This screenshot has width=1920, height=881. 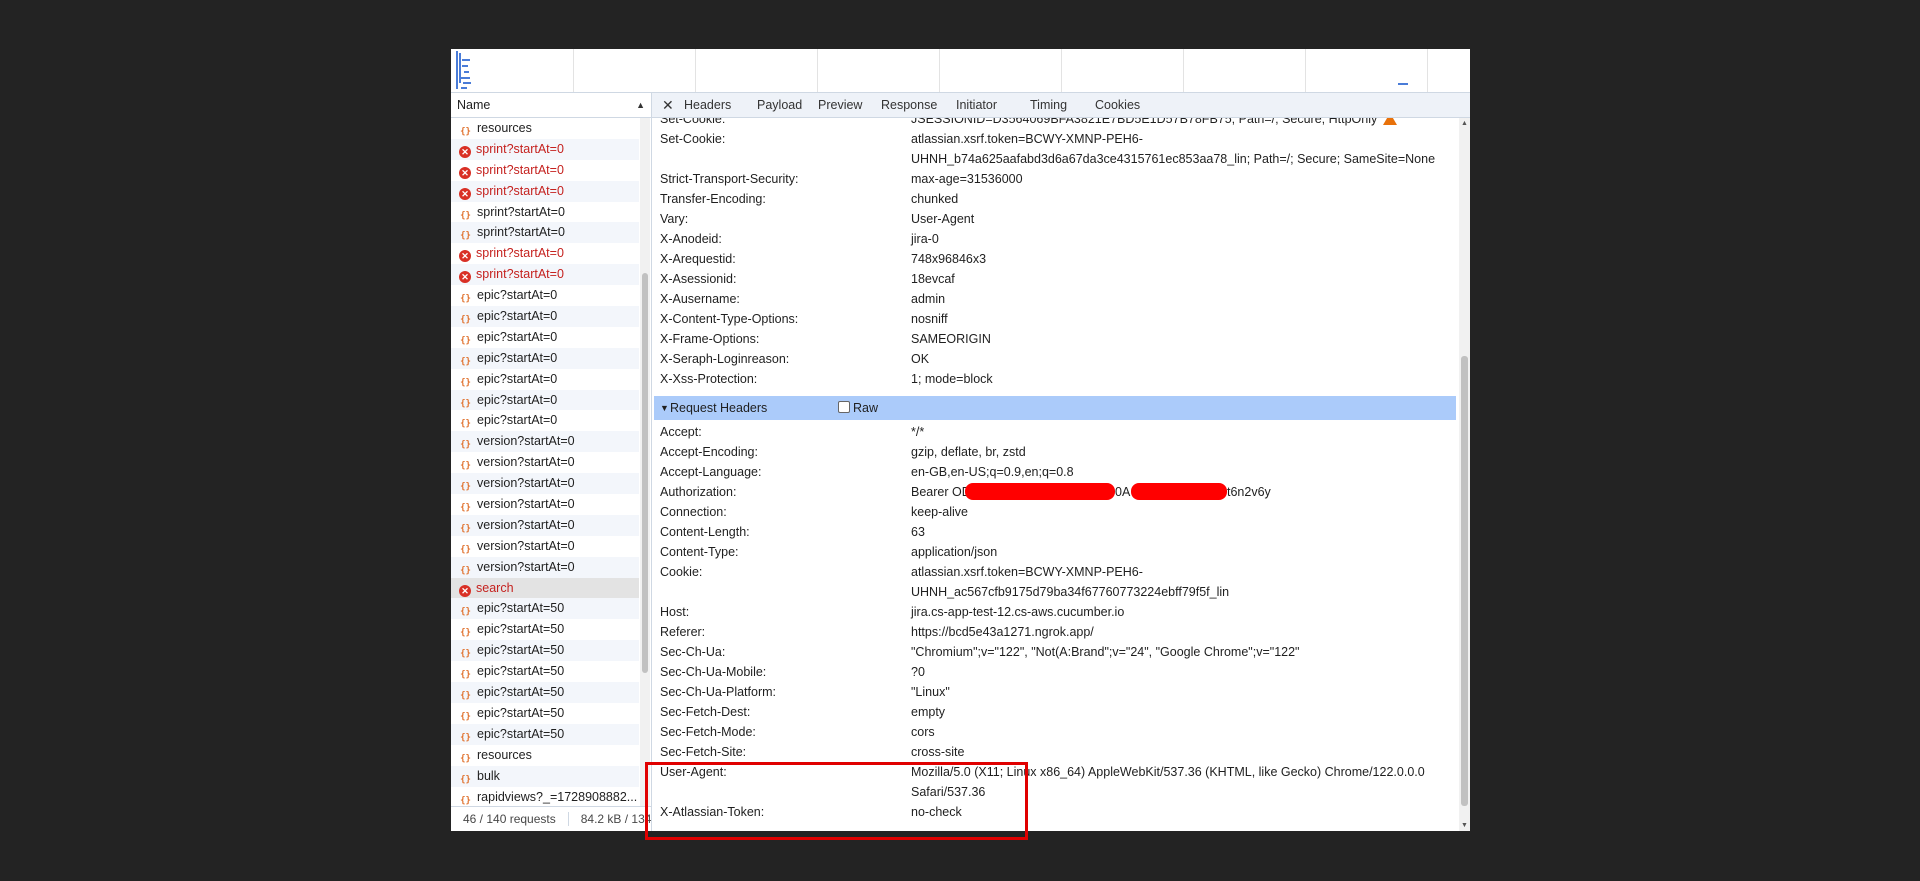 I want to click on name-column-header: Name ▲, so click(x=551, y=105).